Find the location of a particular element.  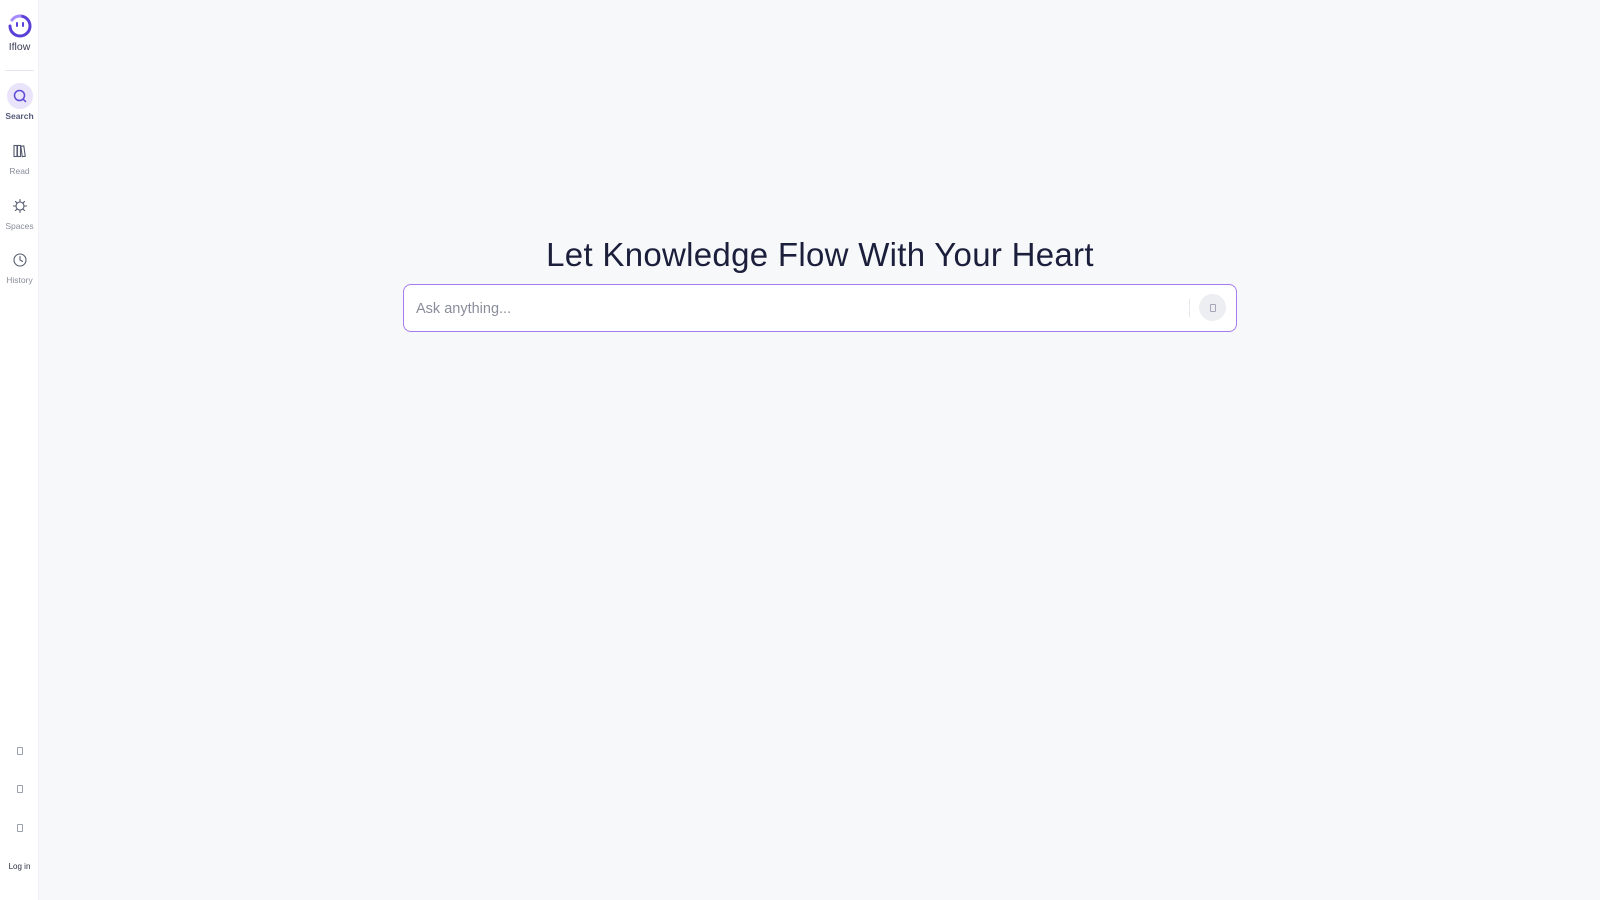

search-divider is located at coordinates (1189, 308).